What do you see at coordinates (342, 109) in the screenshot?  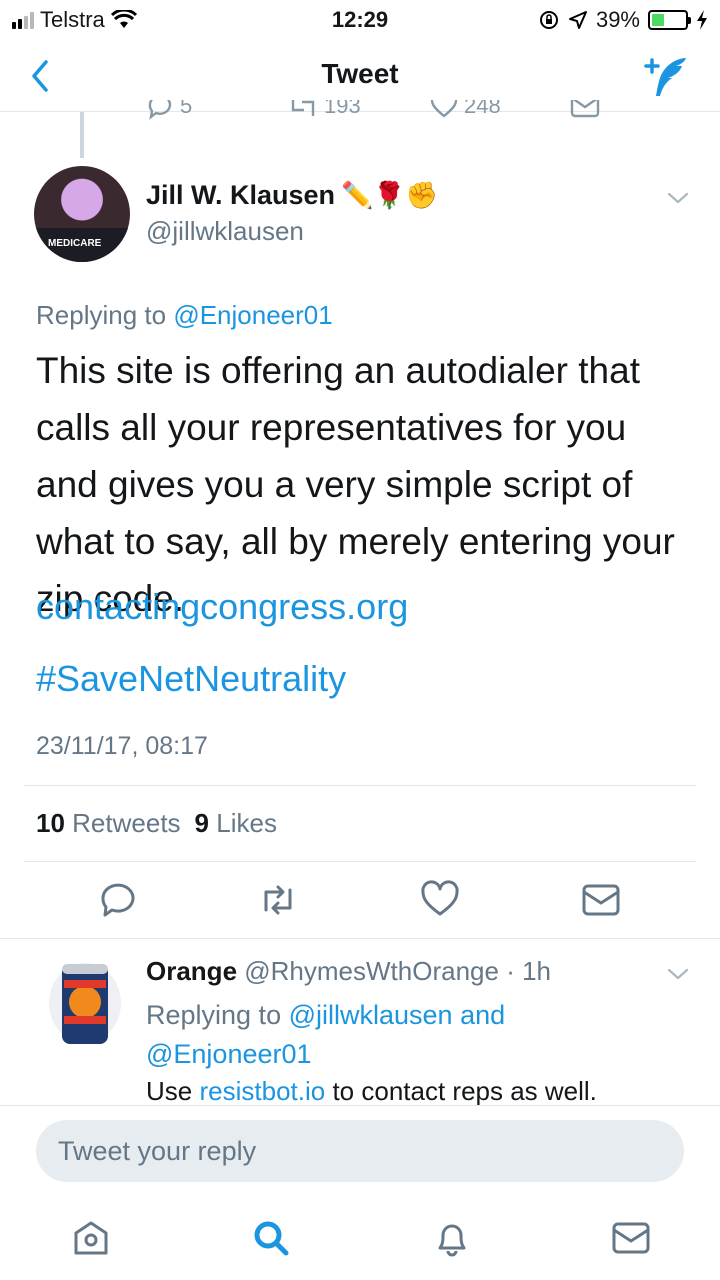 I see `previous-retweet-count: 193` at bounding box center [342, 109].